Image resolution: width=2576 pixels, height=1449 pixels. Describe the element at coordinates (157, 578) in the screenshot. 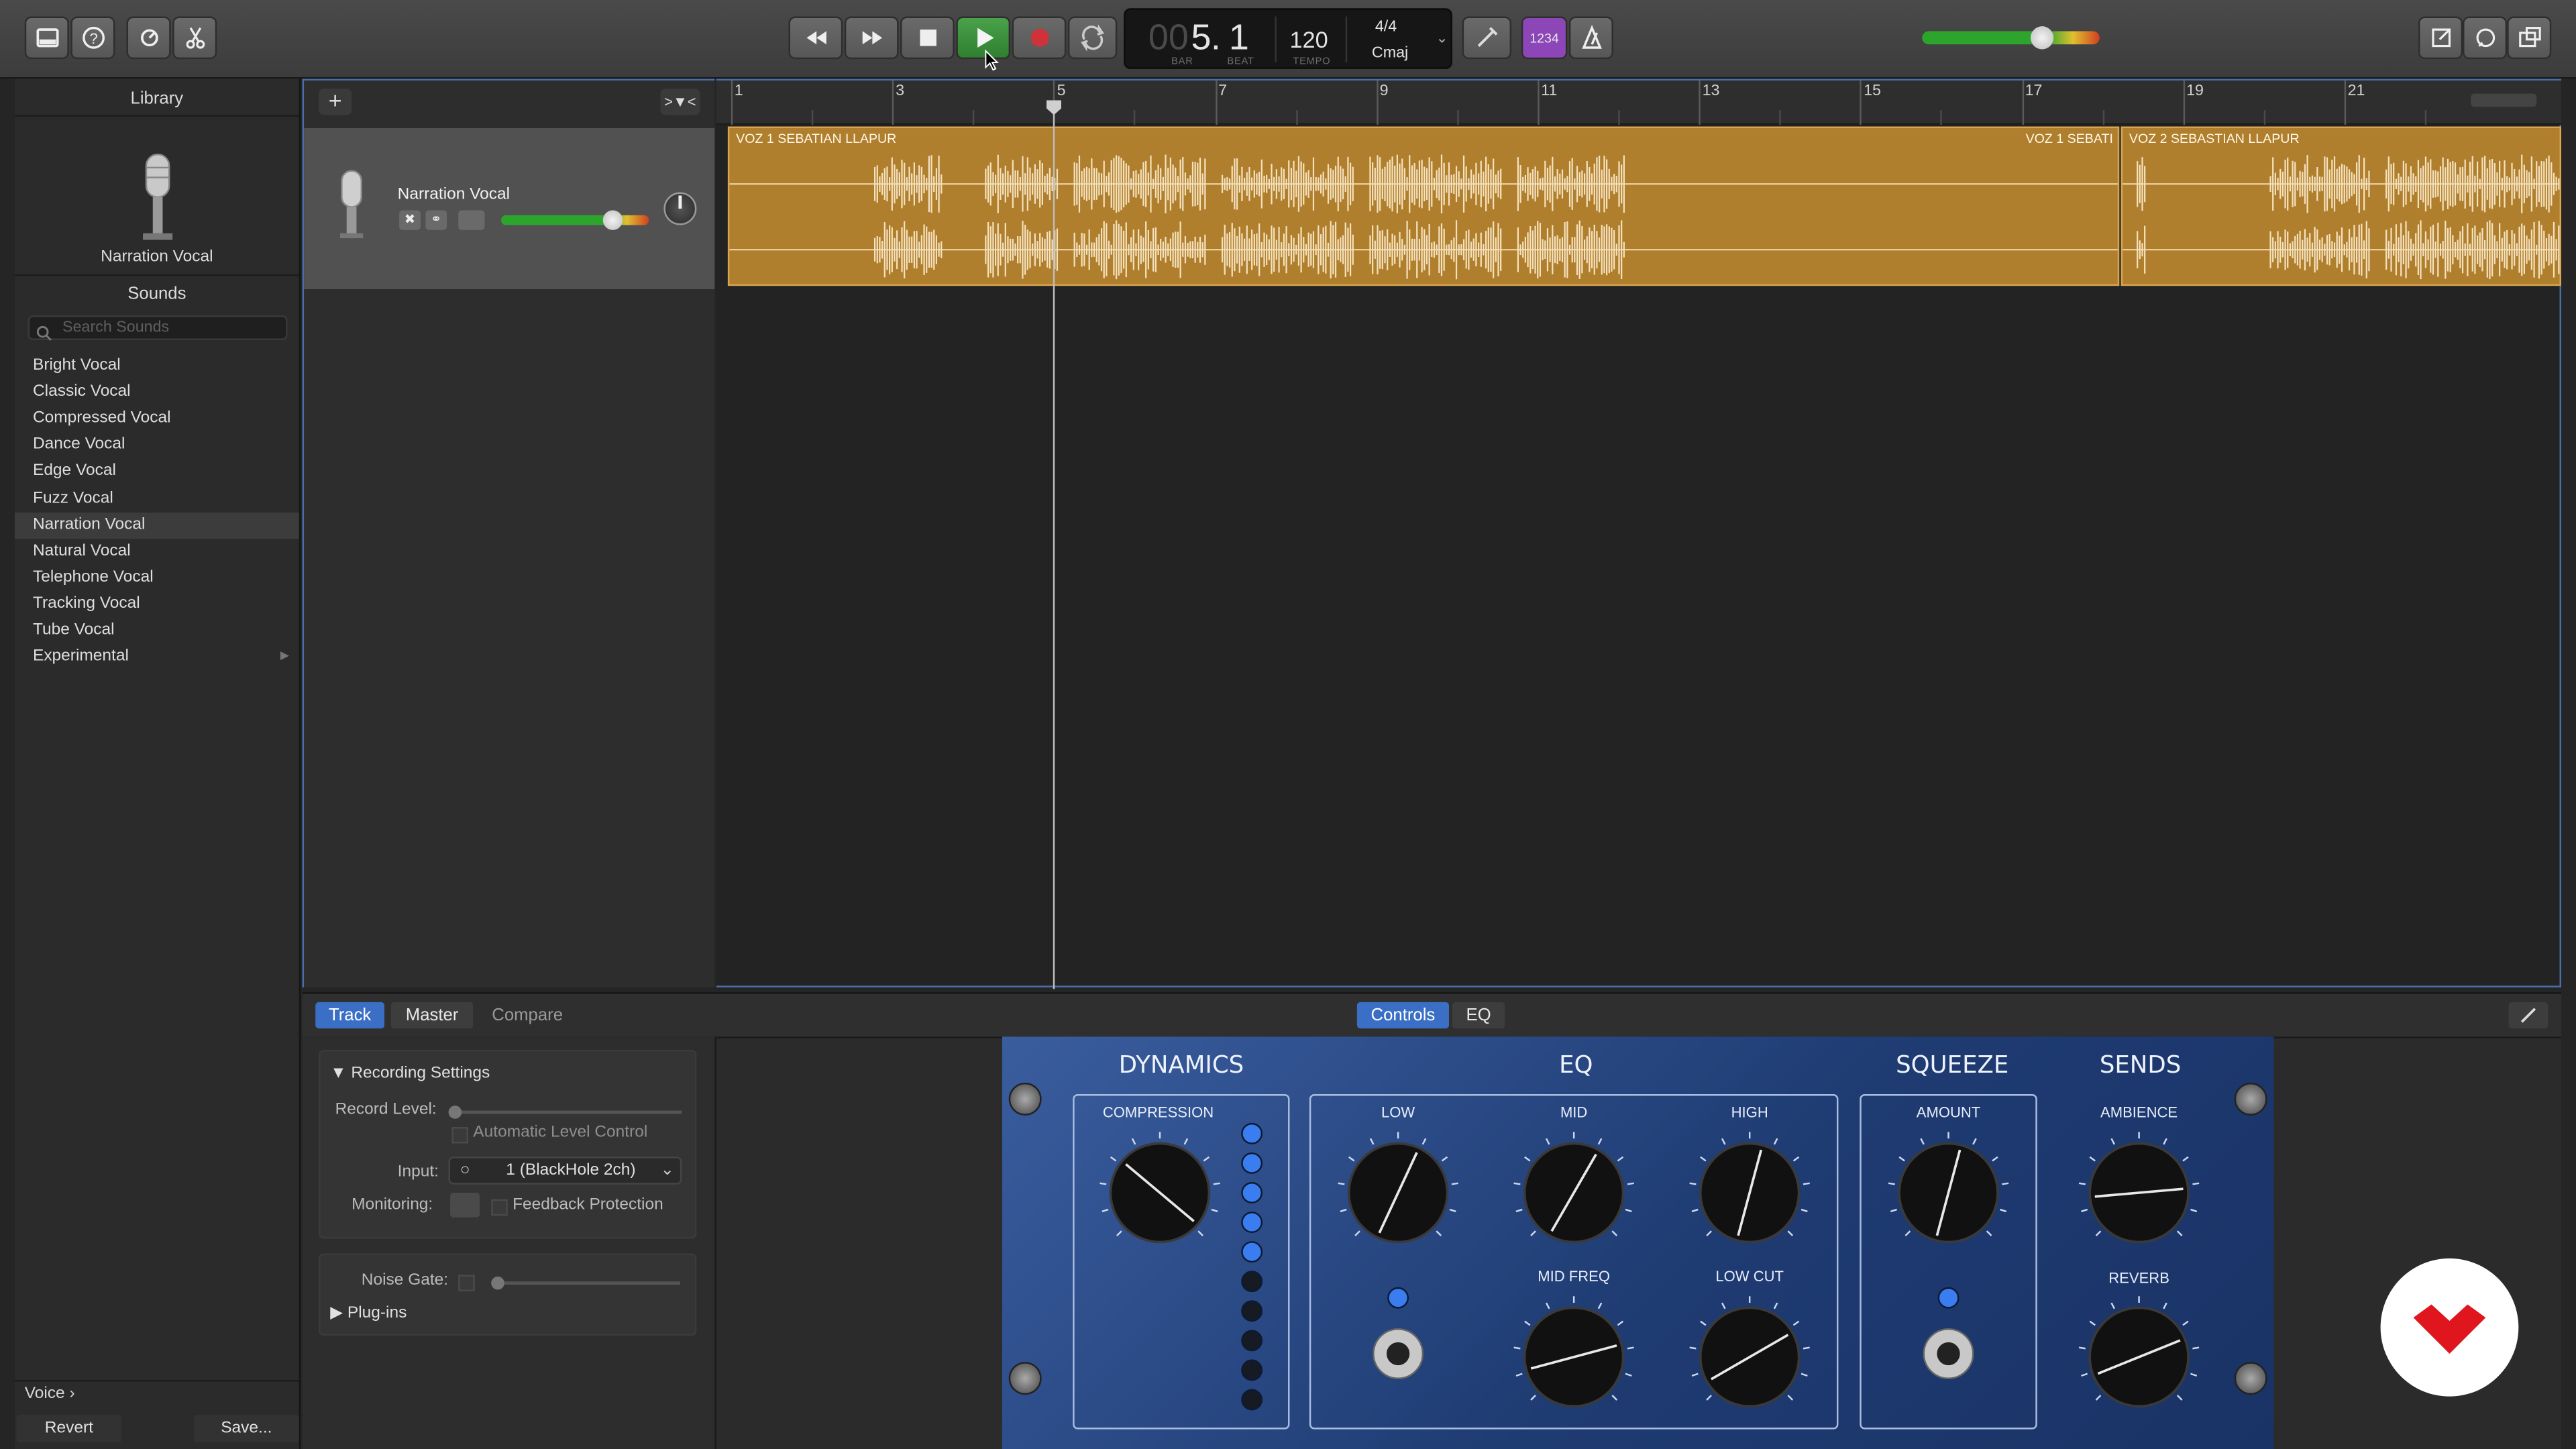

I see `sound-item: Telephone Vocal` at that location.